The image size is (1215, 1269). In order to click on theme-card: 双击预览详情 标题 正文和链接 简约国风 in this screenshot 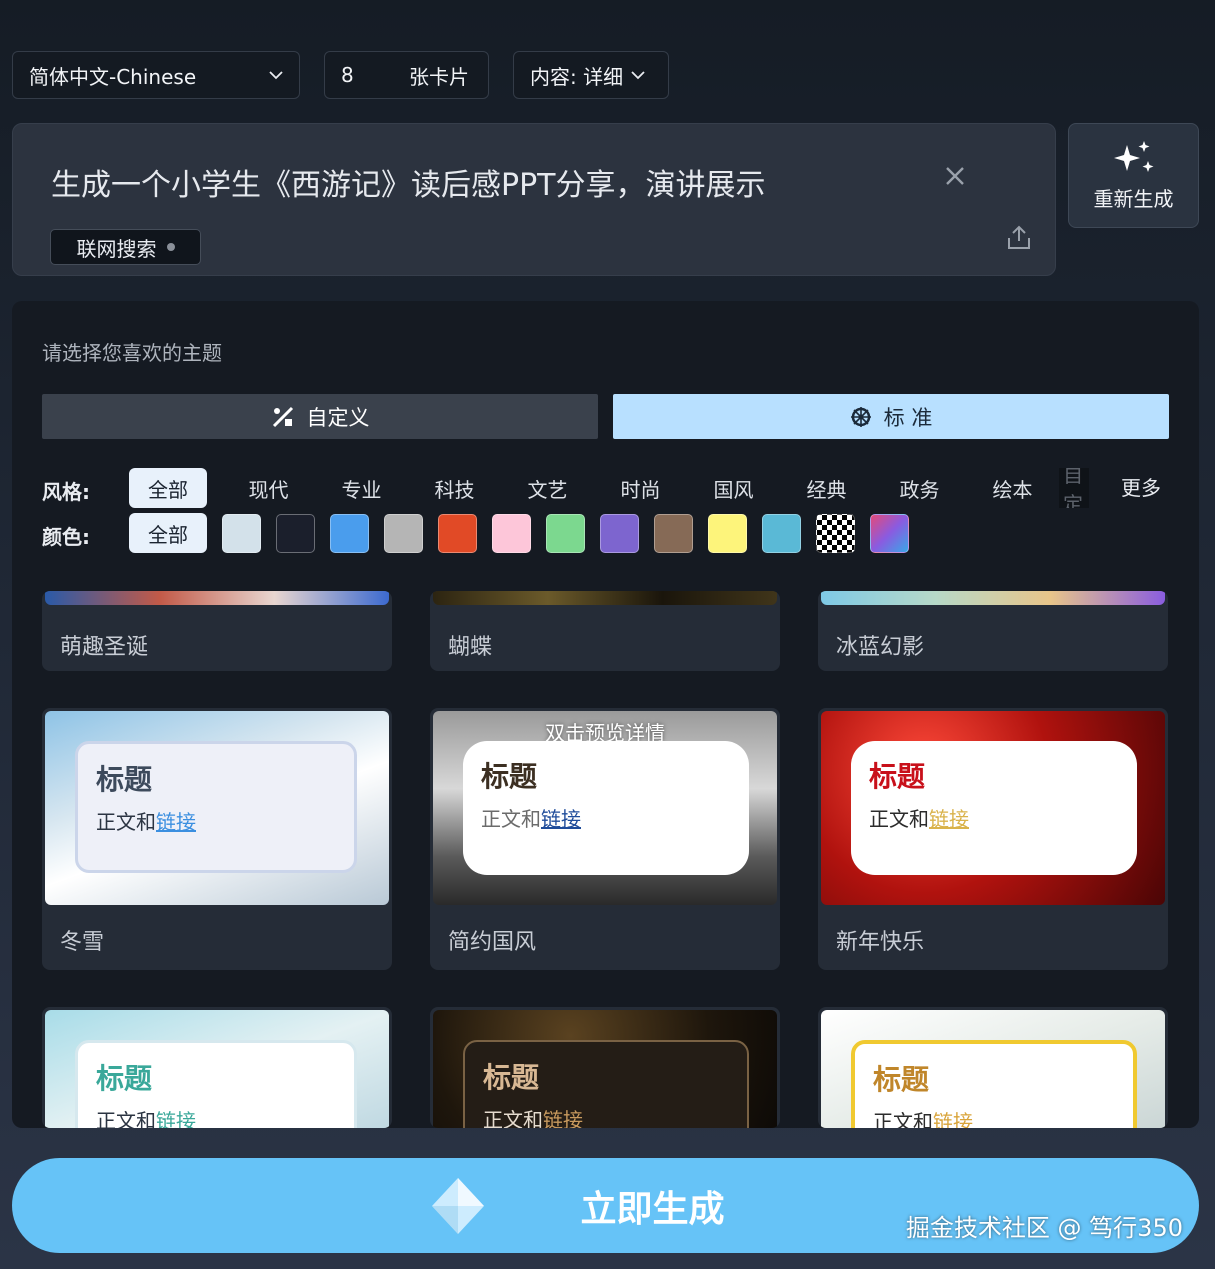, I will do `click(605, 839)`.